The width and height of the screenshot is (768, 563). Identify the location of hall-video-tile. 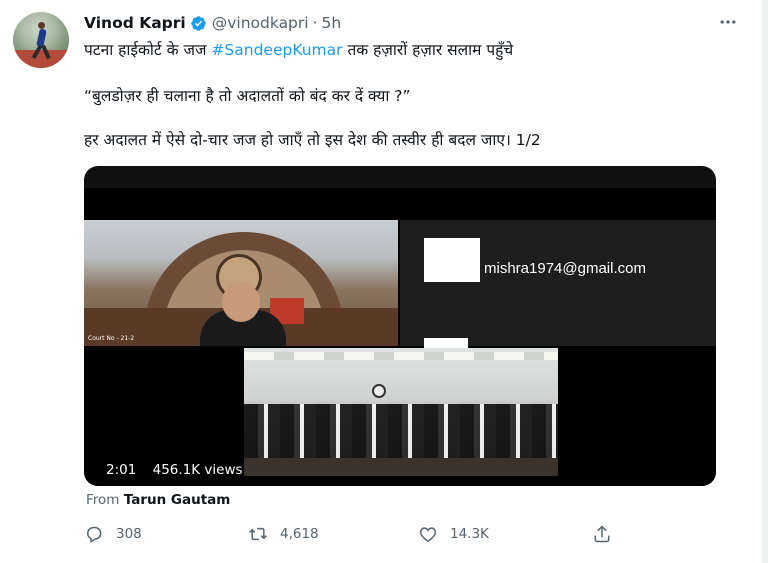
(401, 412).